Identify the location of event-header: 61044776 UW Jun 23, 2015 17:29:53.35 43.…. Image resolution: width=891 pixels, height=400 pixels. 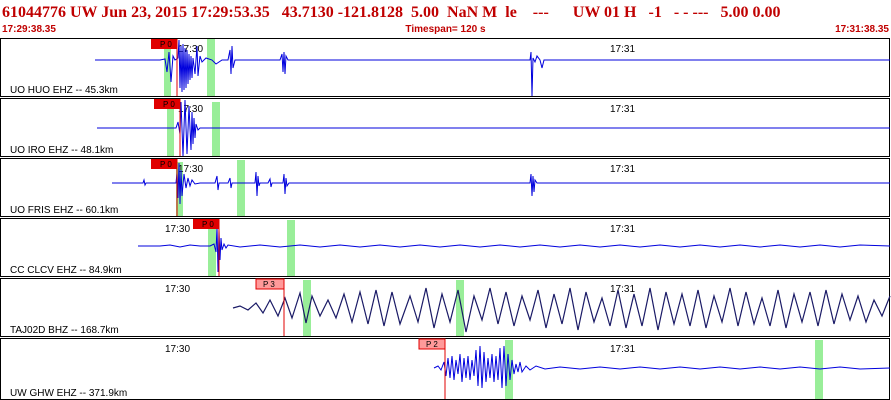
(445, 19).